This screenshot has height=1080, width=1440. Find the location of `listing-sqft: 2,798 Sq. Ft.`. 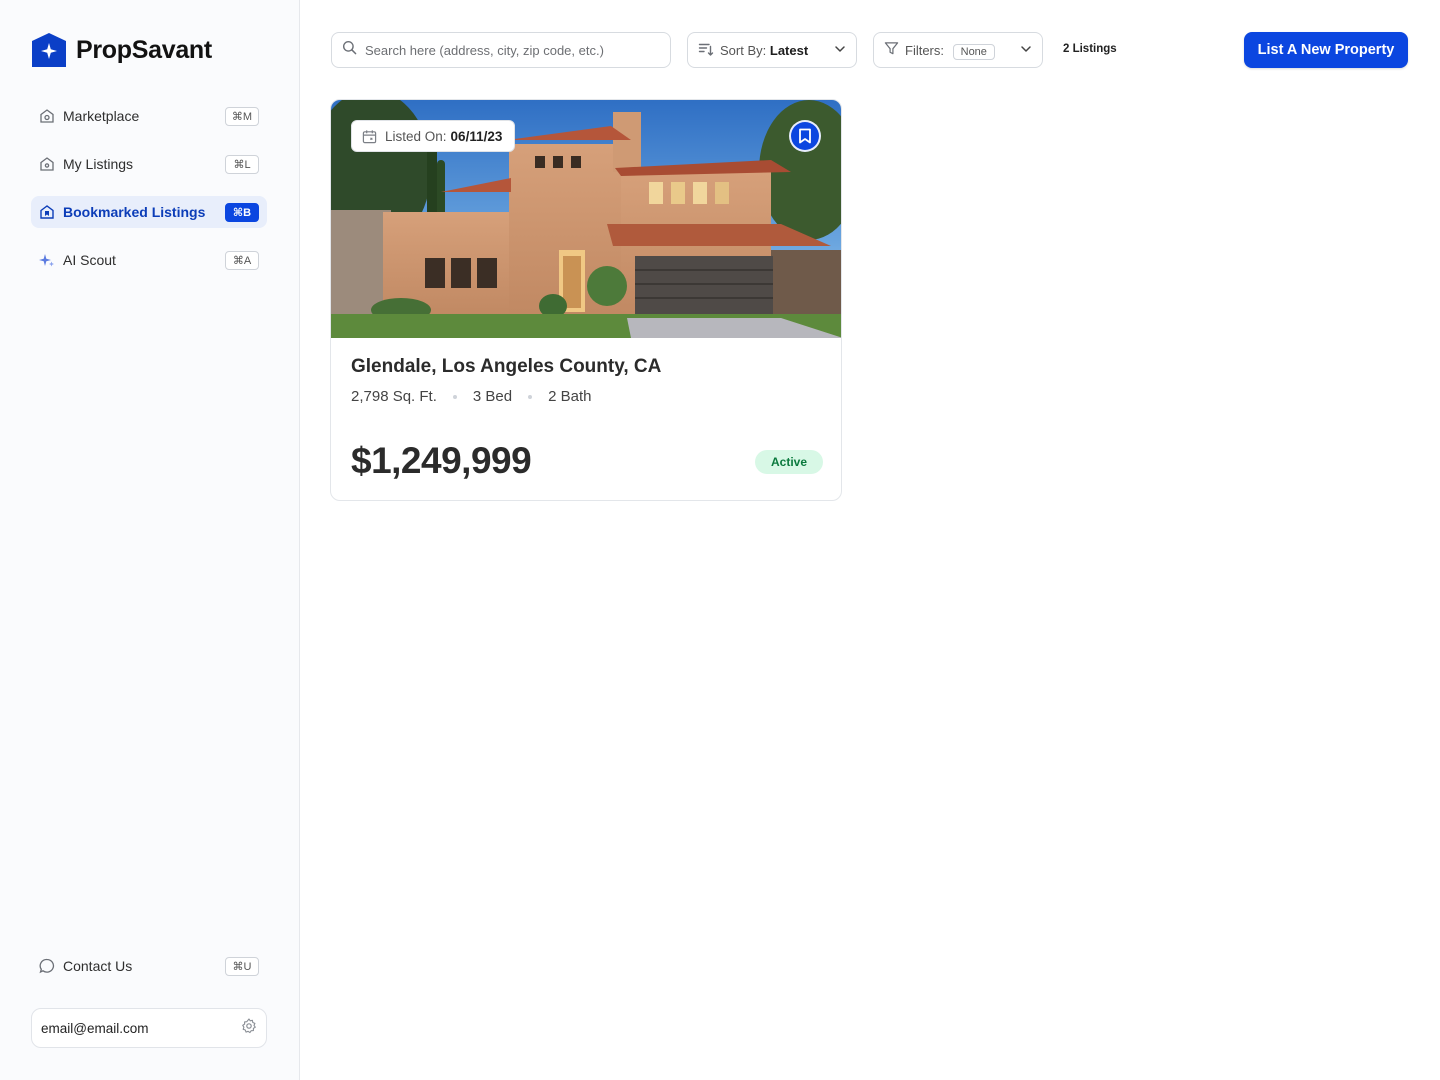

listing-sqft: 2,798 Sq. Ft. is located at coordinates (394, 396).